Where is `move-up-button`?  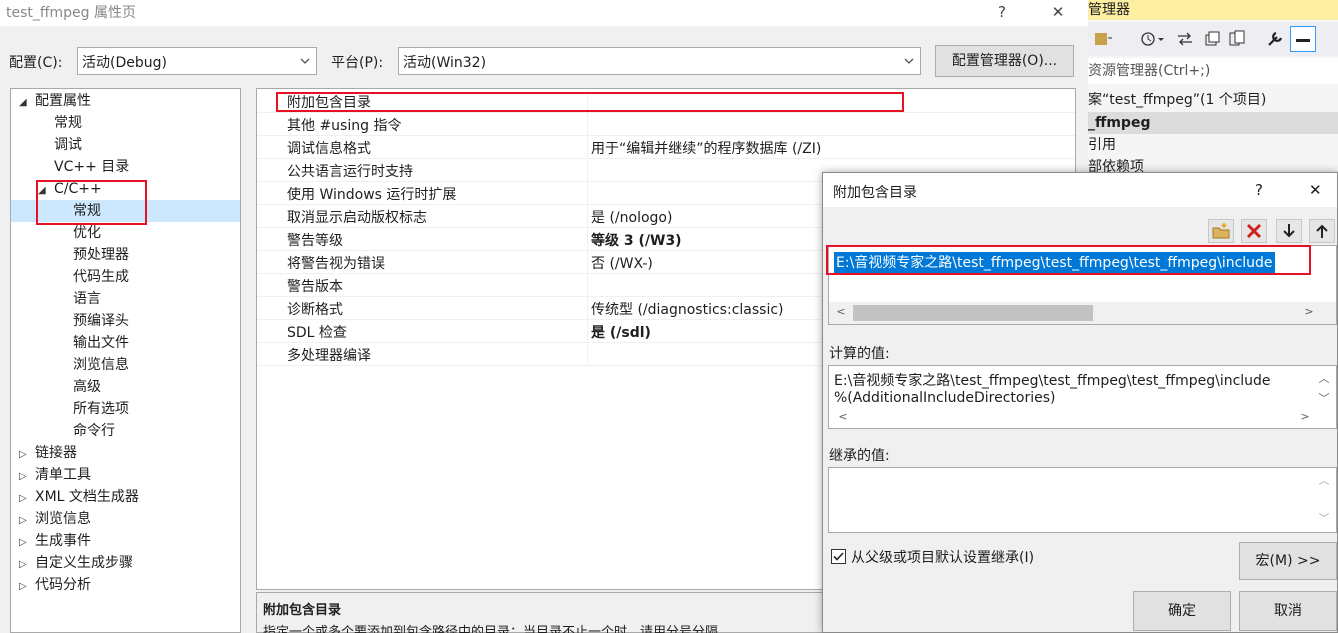 move-up-button is located at coordinates (1322, 231).